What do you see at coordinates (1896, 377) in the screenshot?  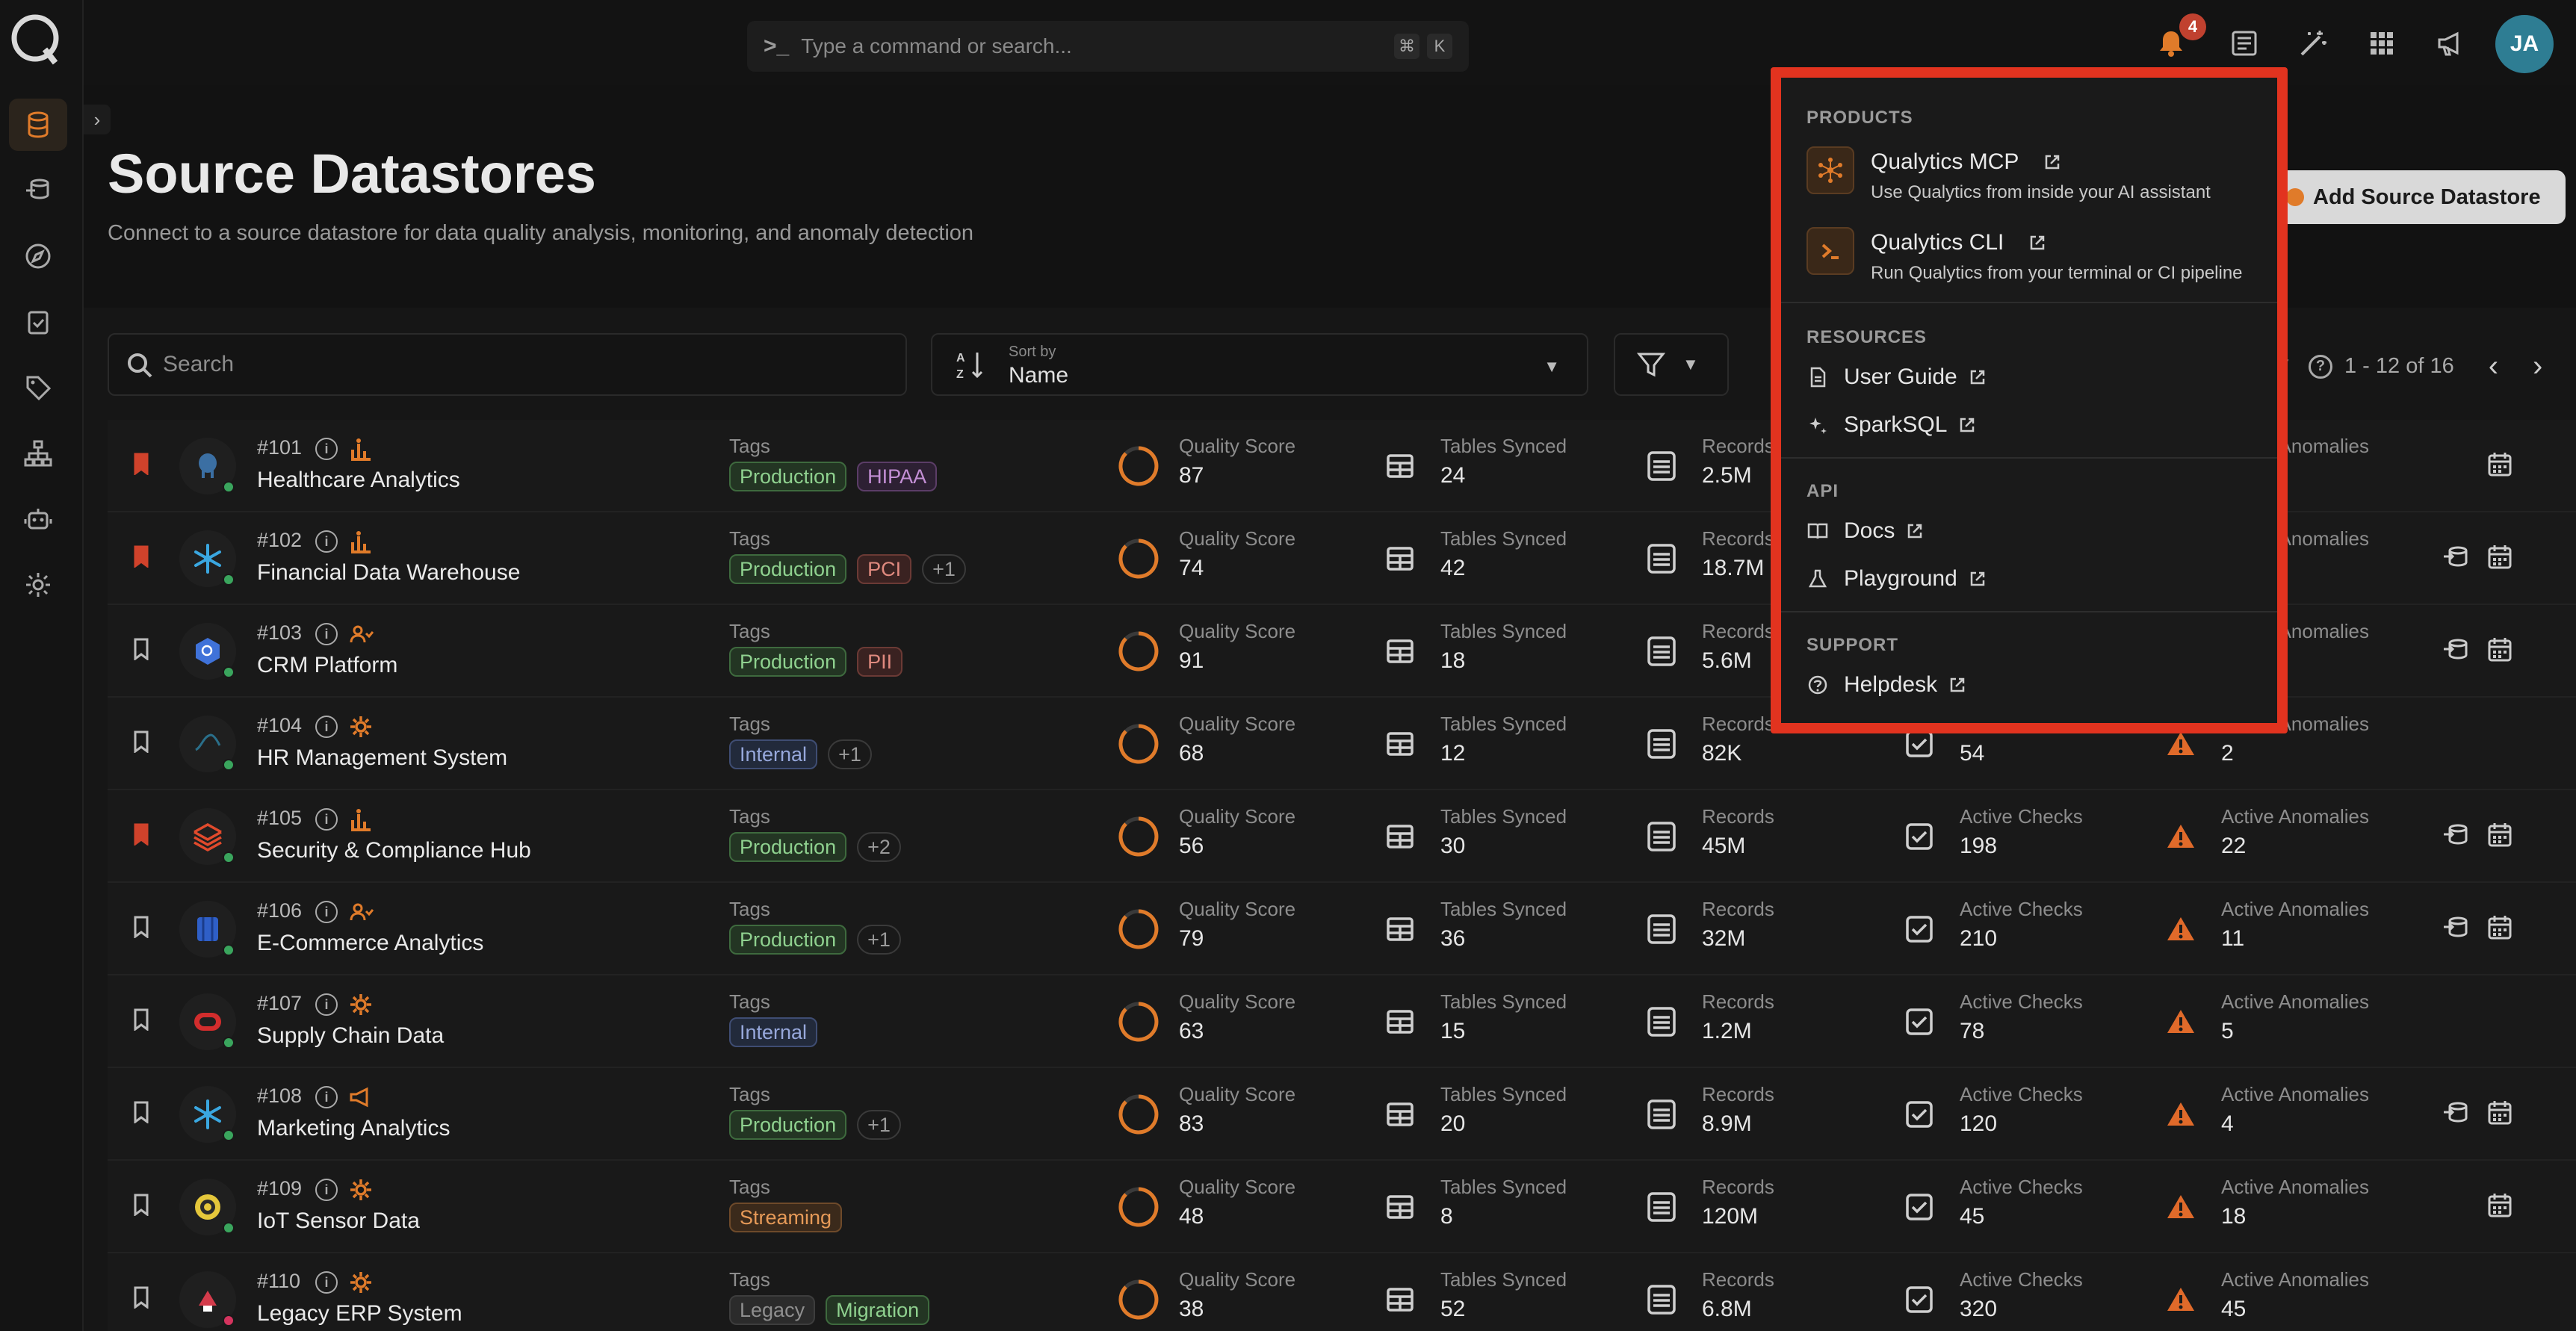 I see `user-guide-link: User Guide` at bounding box center [1896, 377].